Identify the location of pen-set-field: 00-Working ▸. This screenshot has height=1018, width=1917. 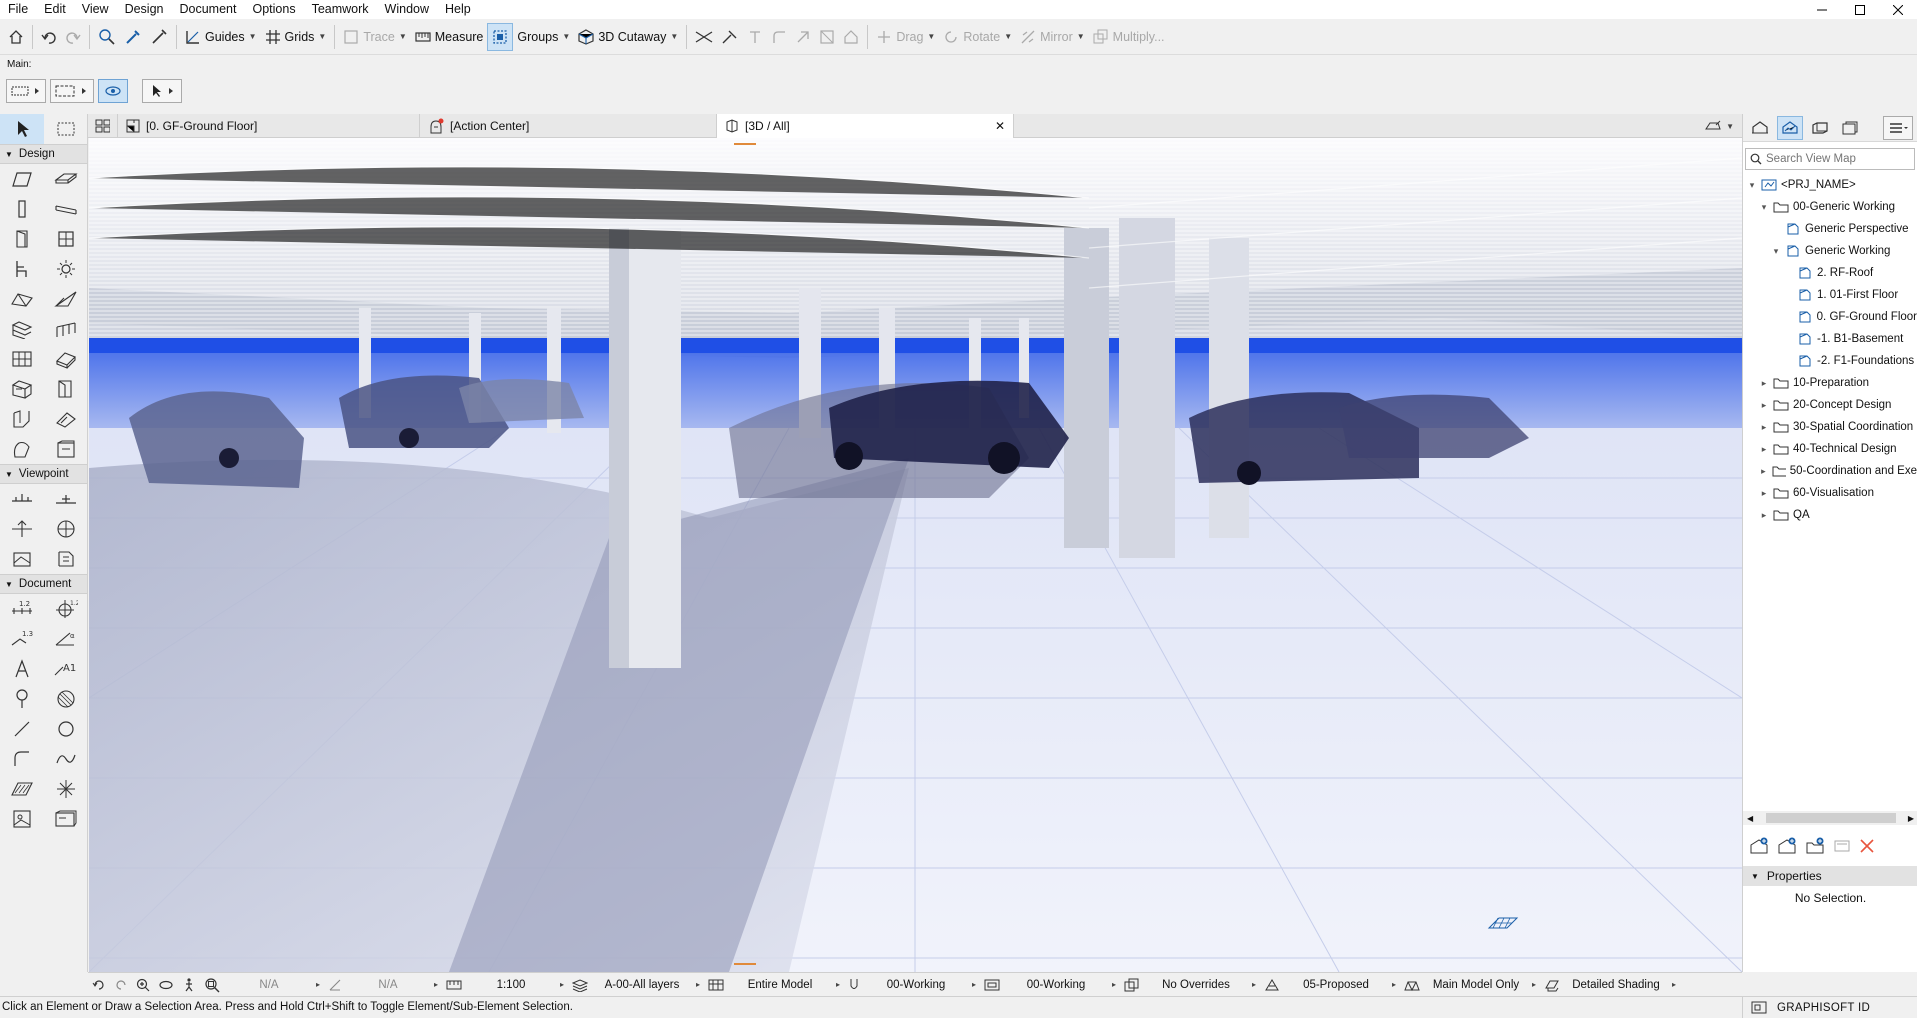
(912, 985).